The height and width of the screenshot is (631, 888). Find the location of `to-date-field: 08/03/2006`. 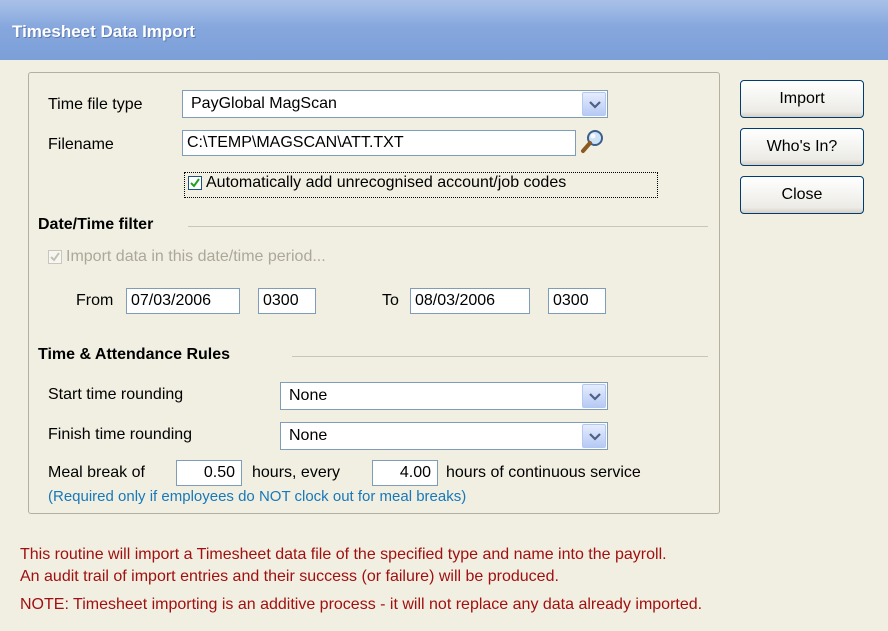

to-date-field: 08/03/2006 is located at coordinates (470, 301).